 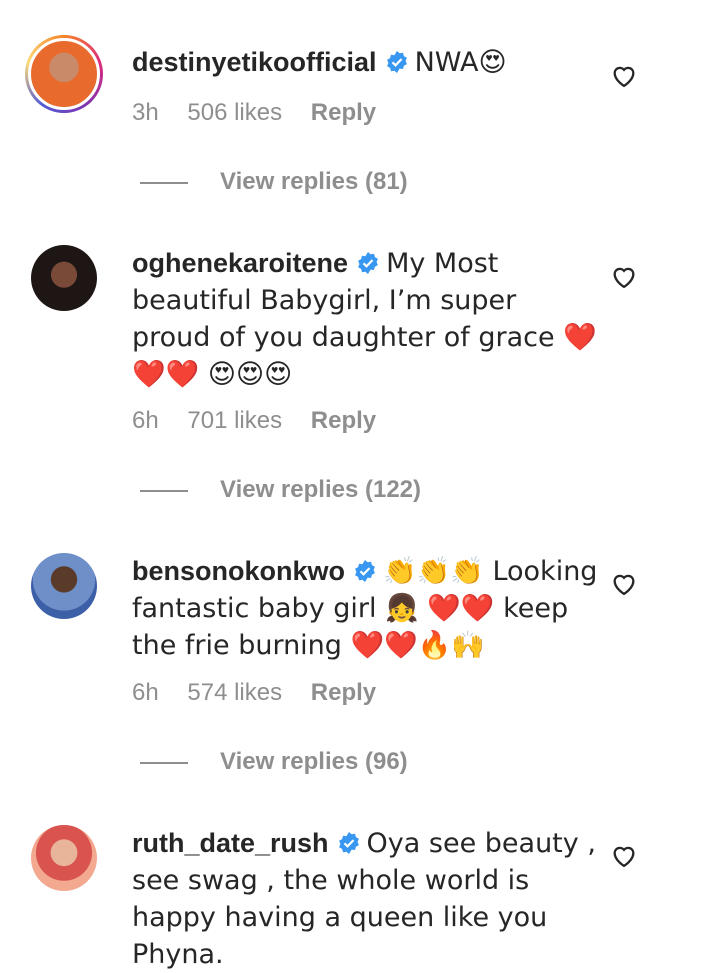 I want to click on view-replies-button: View replies (81), so click(x=274, y=182).